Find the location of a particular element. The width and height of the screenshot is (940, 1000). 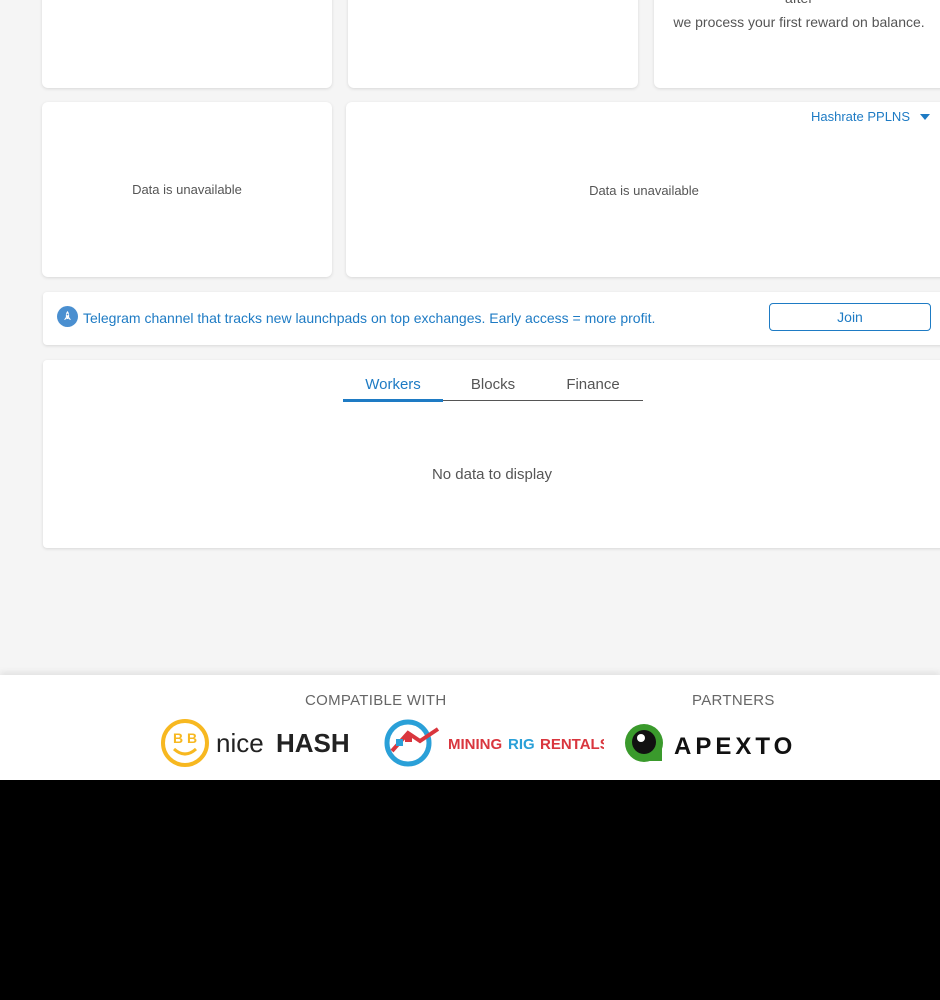

caret-down-icon is located at coordinates (925, 116).